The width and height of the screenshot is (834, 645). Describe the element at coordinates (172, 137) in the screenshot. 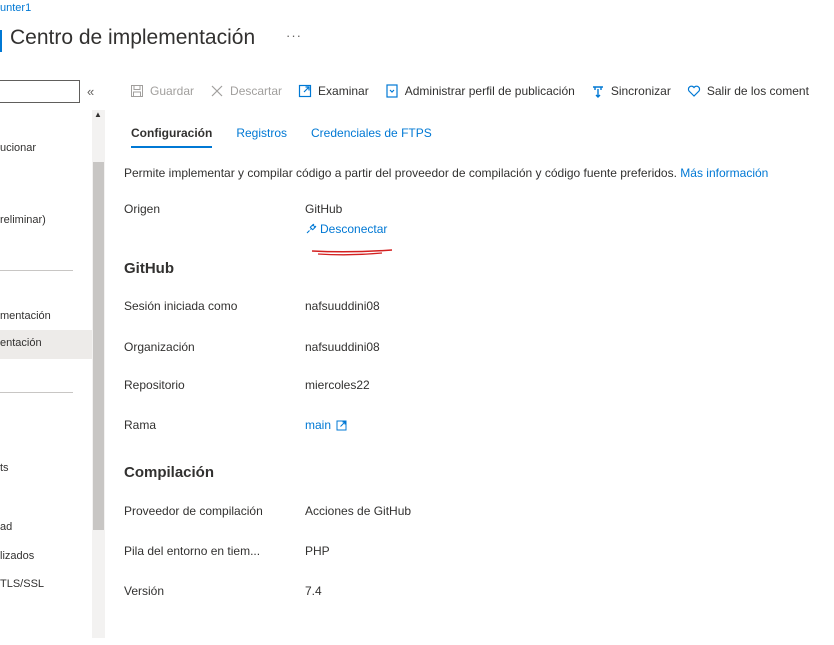

I see `tab-configuracion: Configuración` at that location.